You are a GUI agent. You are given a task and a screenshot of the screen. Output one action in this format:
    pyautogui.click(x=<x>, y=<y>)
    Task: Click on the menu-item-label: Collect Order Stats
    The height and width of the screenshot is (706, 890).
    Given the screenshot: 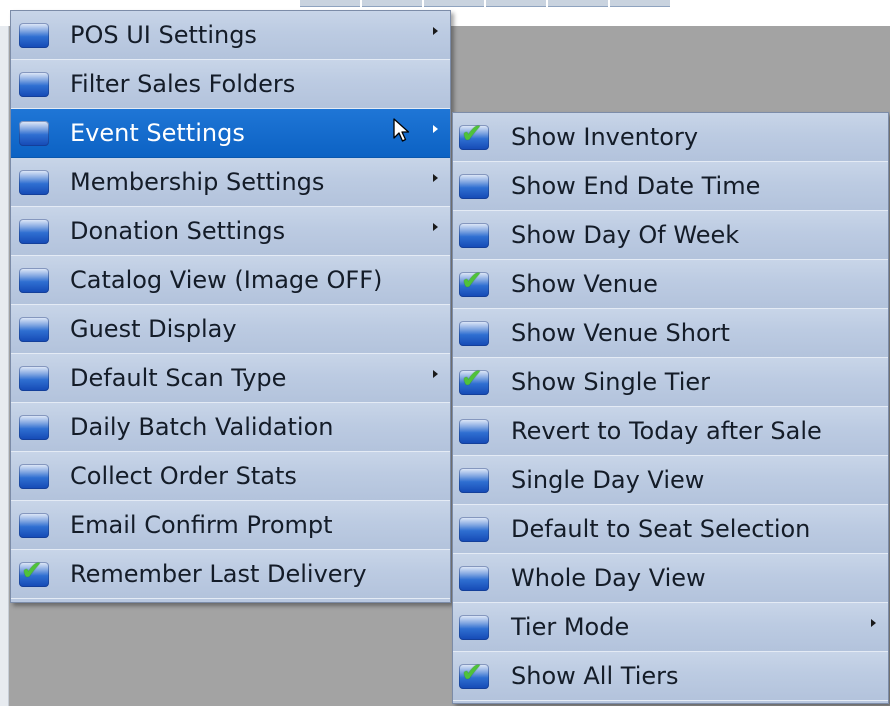 What is the action you would take?
    pyautogui.click(x=183, y=476)
    